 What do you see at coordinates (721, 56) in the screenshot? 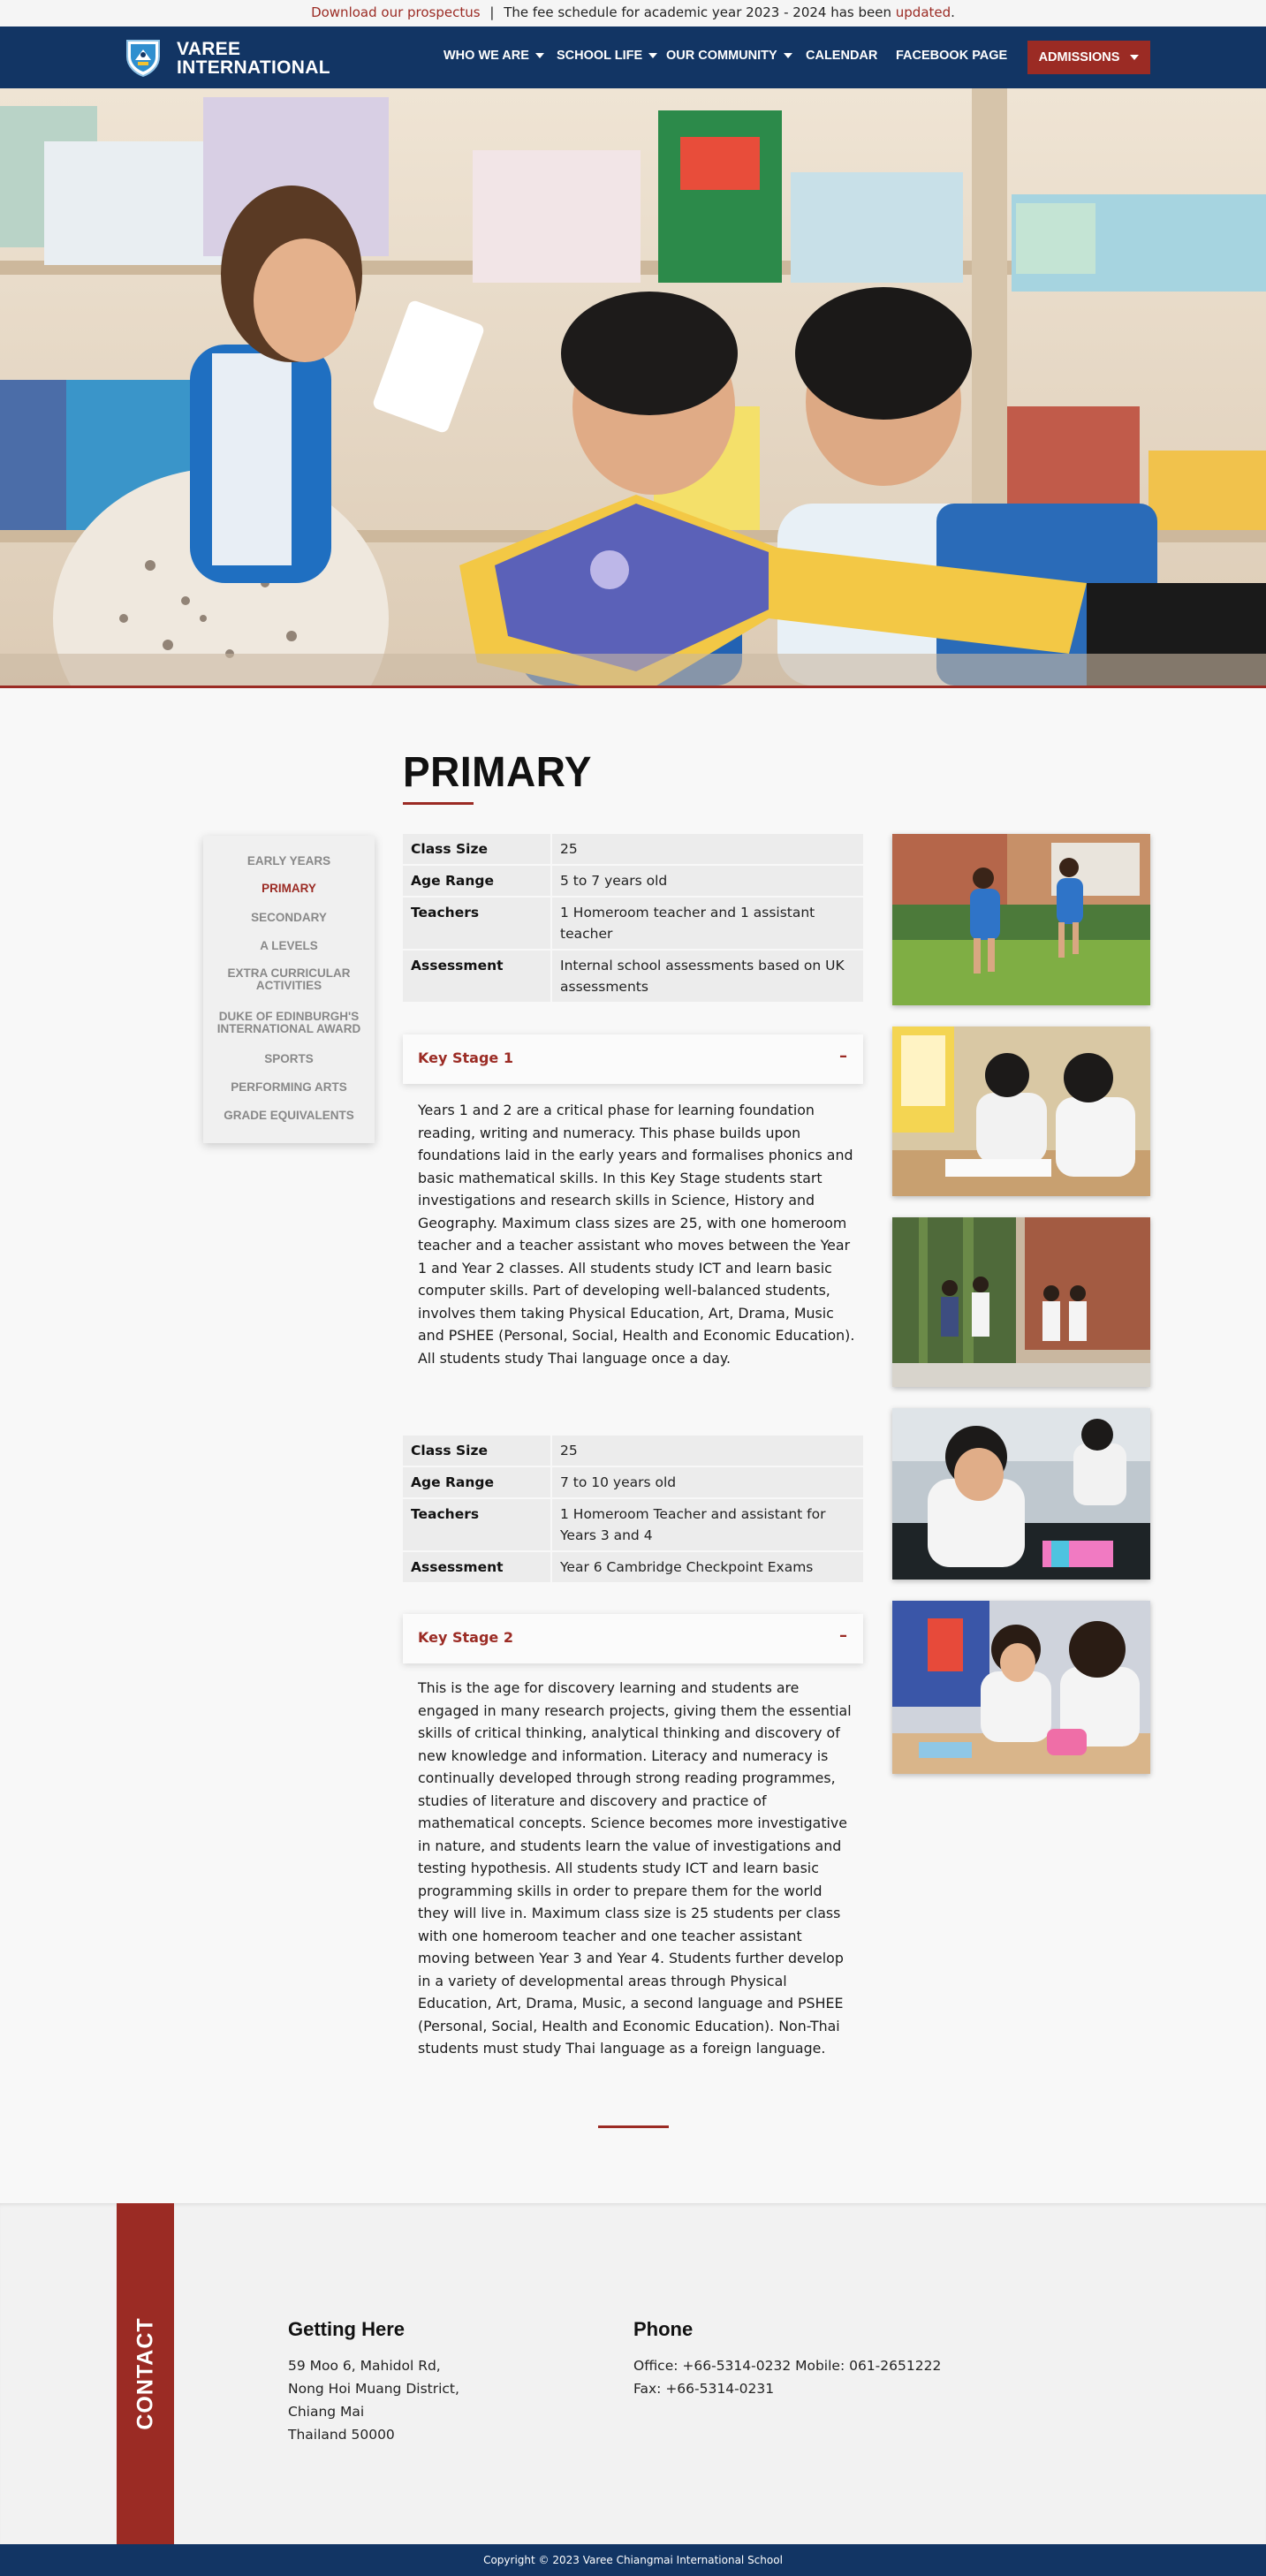
I see `nav-label: OUR COMMUNITY` at bounding box center [721, 56].